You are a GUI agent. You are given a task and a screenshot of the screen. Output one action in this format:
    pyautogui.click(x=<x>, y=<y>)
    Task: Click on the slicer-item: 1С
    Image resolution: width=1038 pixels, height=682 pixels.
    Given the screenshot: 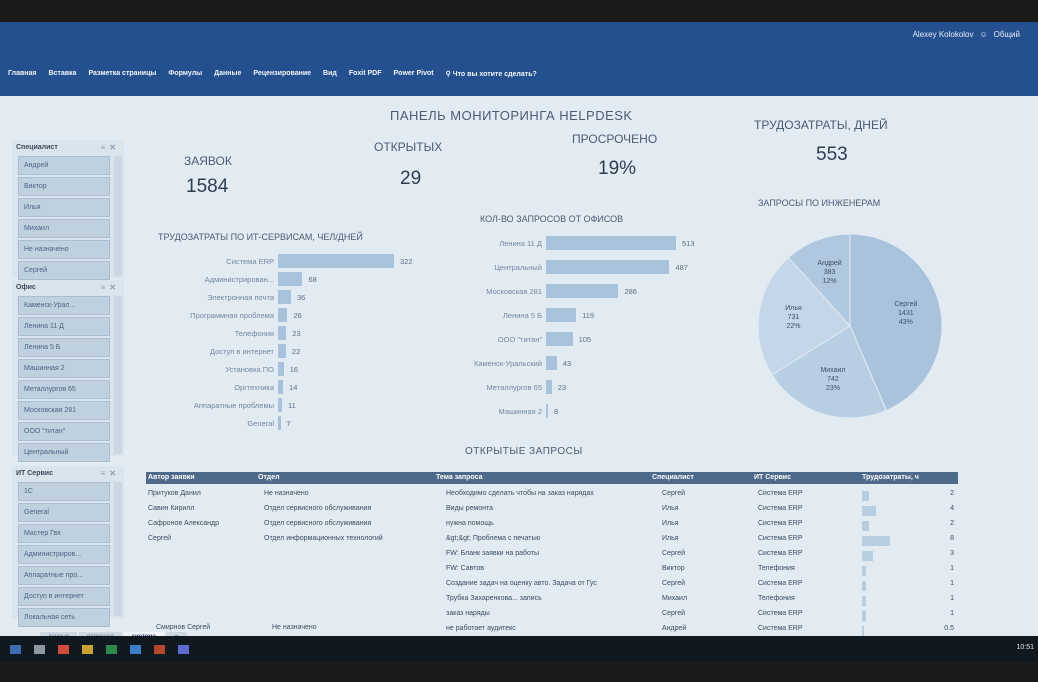 What is the action you would take?
    pyautogui.click(x=64, y=491)
    